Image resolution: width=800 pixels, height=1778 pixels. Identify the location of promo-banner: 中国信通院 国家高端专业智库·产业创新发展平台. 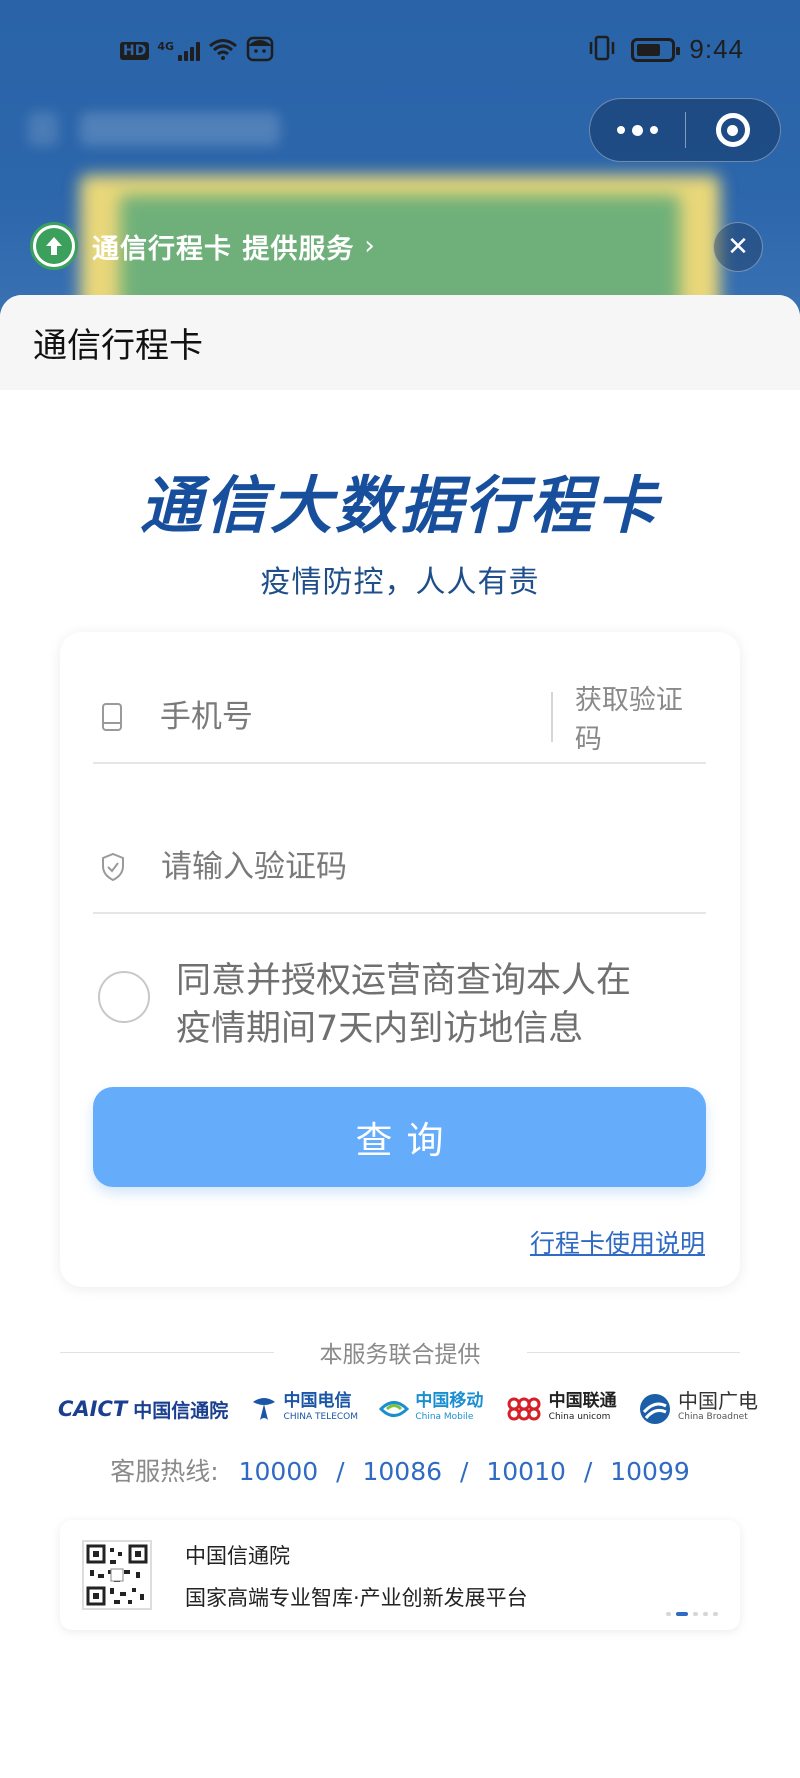
(400, 1575).